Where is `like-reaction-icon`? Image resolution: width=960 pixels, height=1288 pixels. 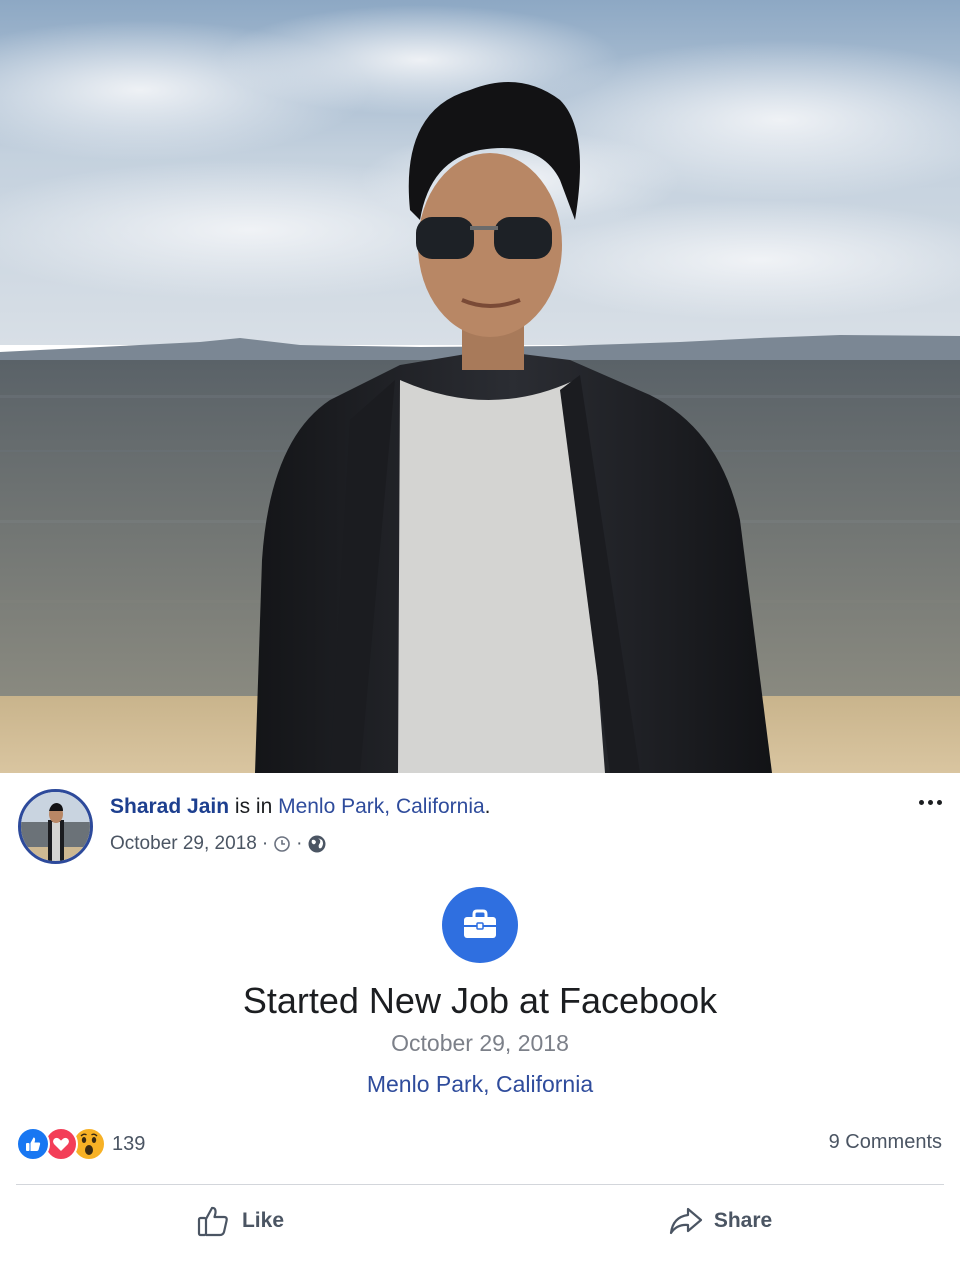 like-reaction-icon is located at coordinates (33, 1144).